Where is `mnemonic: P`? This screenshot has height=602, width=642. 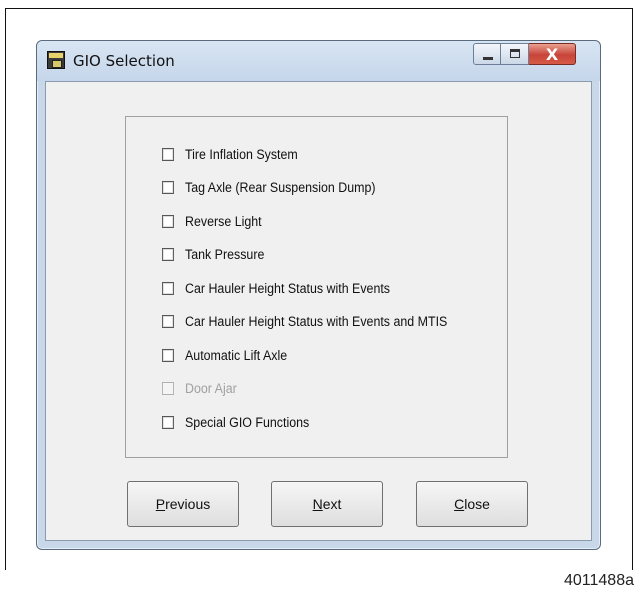 mnemonic: P is located at coordinates (160, 504).